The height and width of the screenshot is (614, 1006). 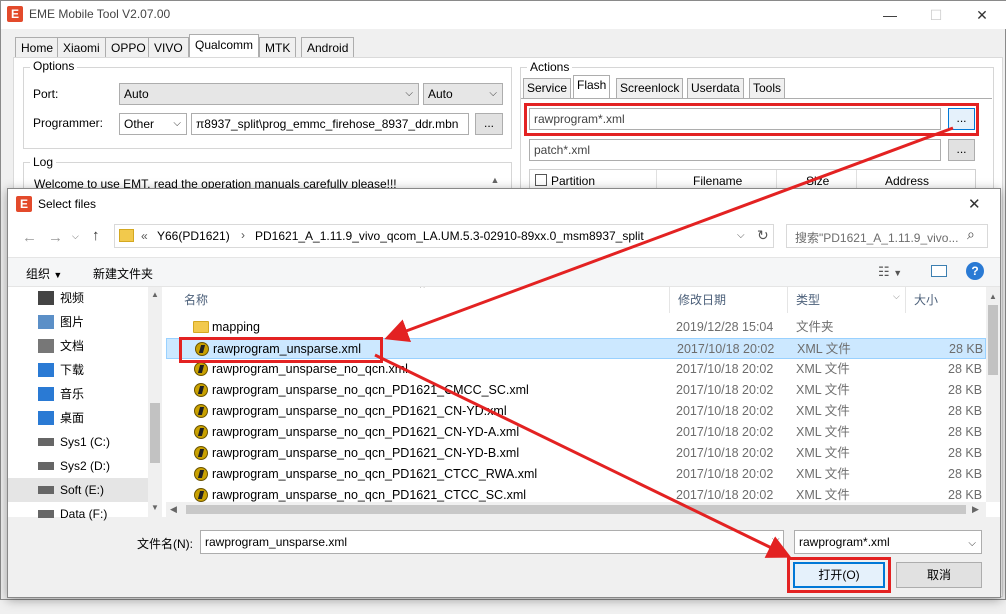 I want to click on help-icon: ?, so click(x=975, y=271).